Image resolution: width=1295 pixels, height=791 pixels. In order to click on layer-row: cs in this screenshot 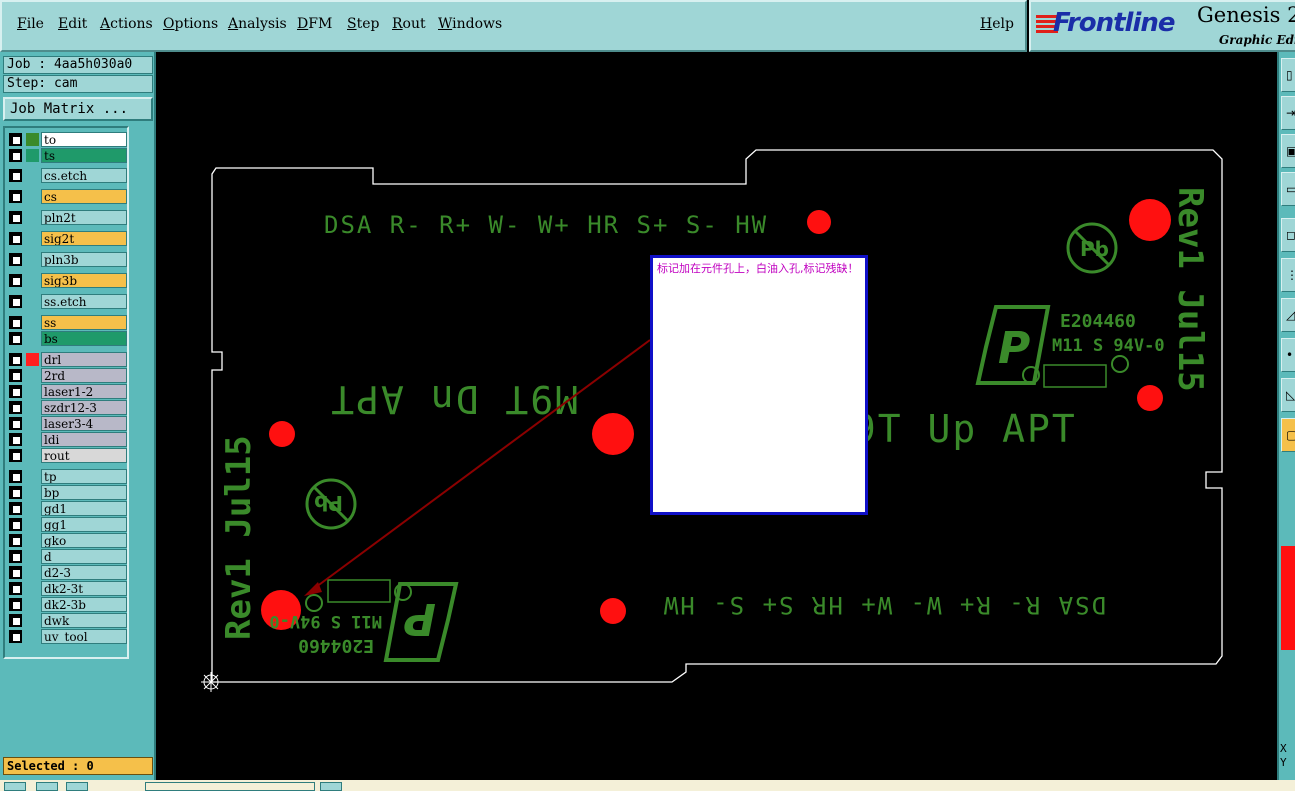, I will do `click(67, 196)`.